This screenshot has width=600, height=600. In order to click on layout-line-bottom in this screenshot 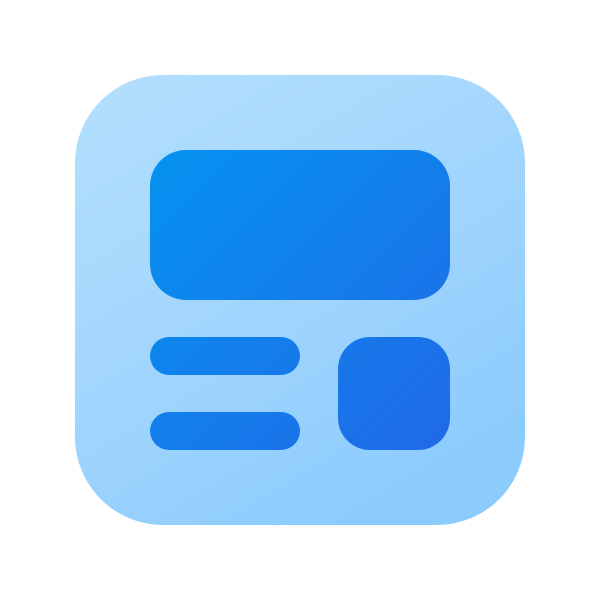, I will do `click(225, 431)`.